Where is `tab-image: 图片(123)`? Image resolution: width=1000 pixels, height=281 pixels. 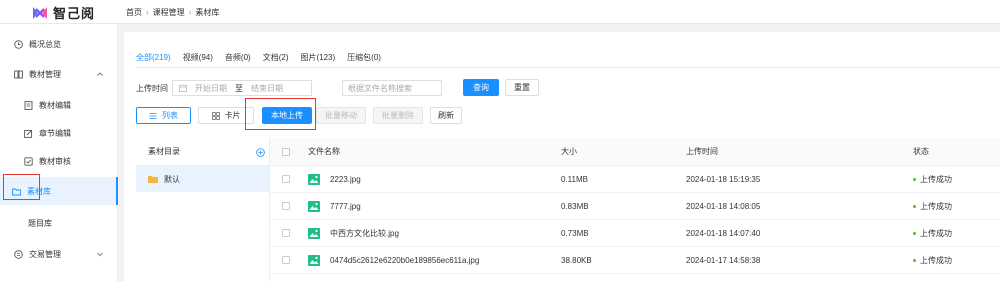
tab-image: 图片(123) is located at coordinates (317, 60).